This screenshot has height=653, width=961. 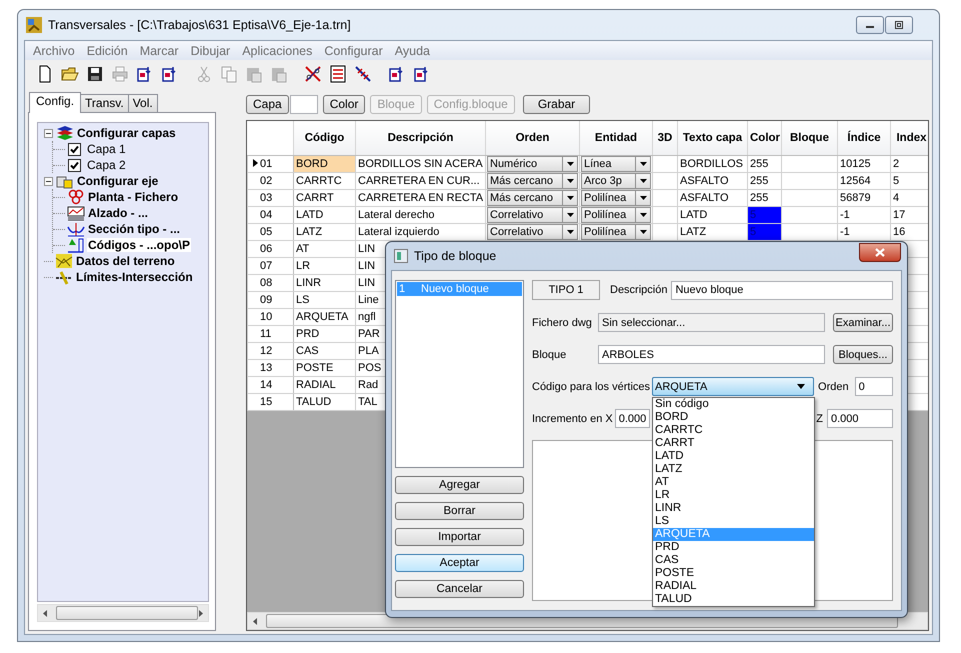 What do you see at coordinates (810, 138) in the screenshot?
I see `column-header: Bloque` at bounding box center [810, 138].